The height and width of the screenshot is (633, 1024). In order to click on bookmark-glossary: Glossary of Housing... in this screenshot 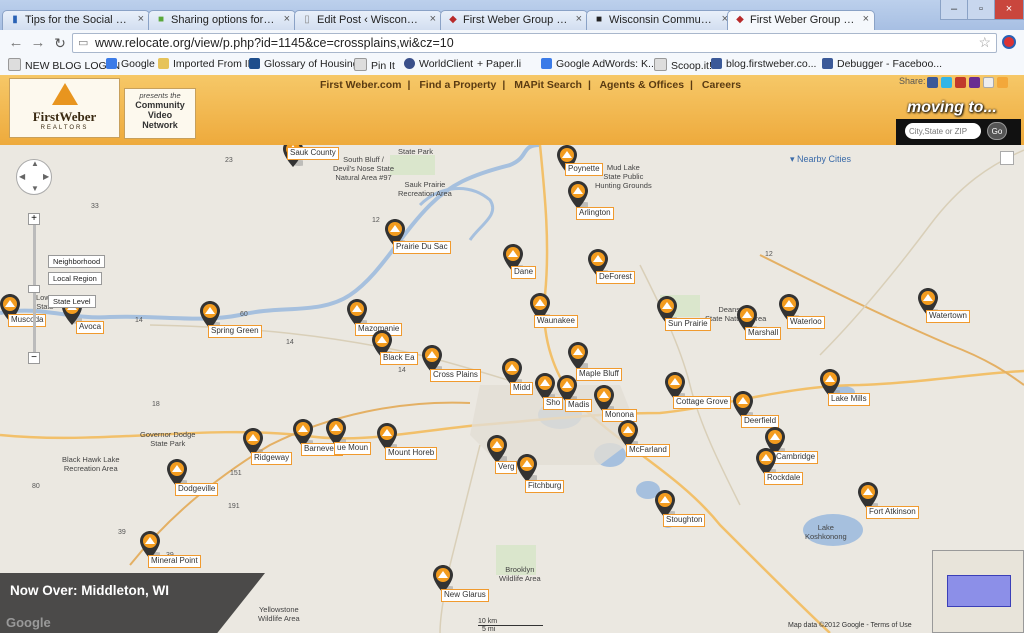, I will do `click(308, 66)`.